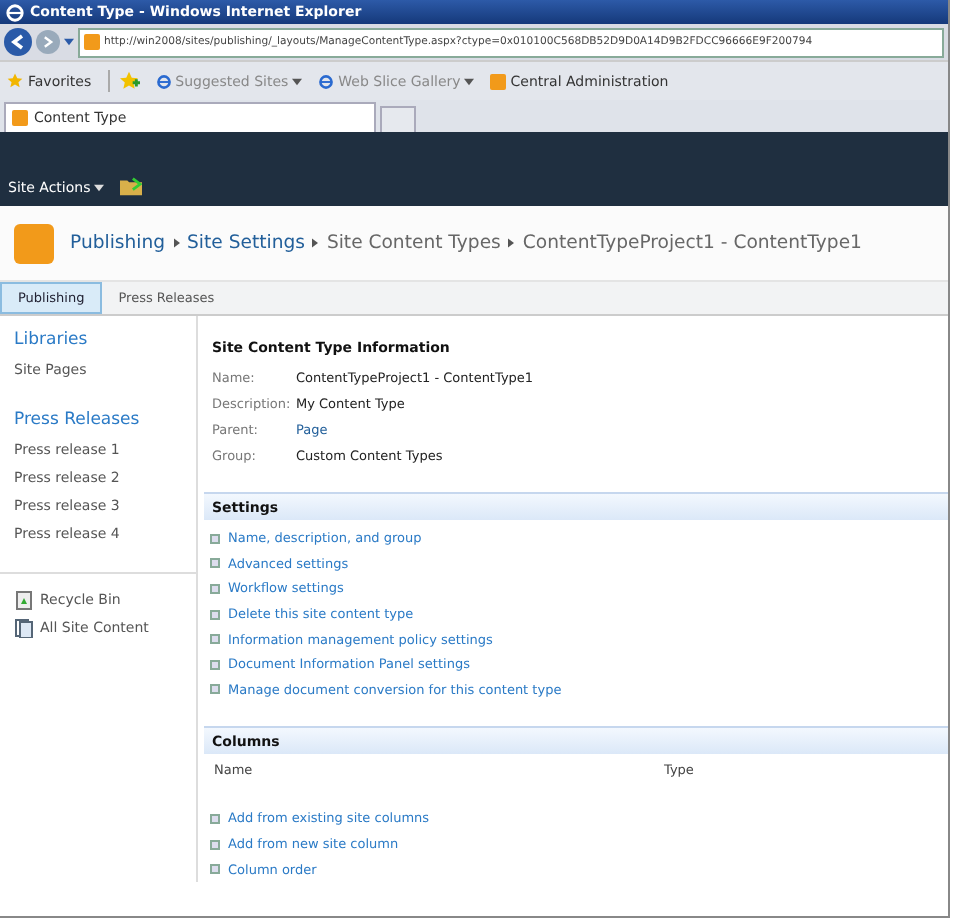  I want to click on star-icon, so click(15, 81).